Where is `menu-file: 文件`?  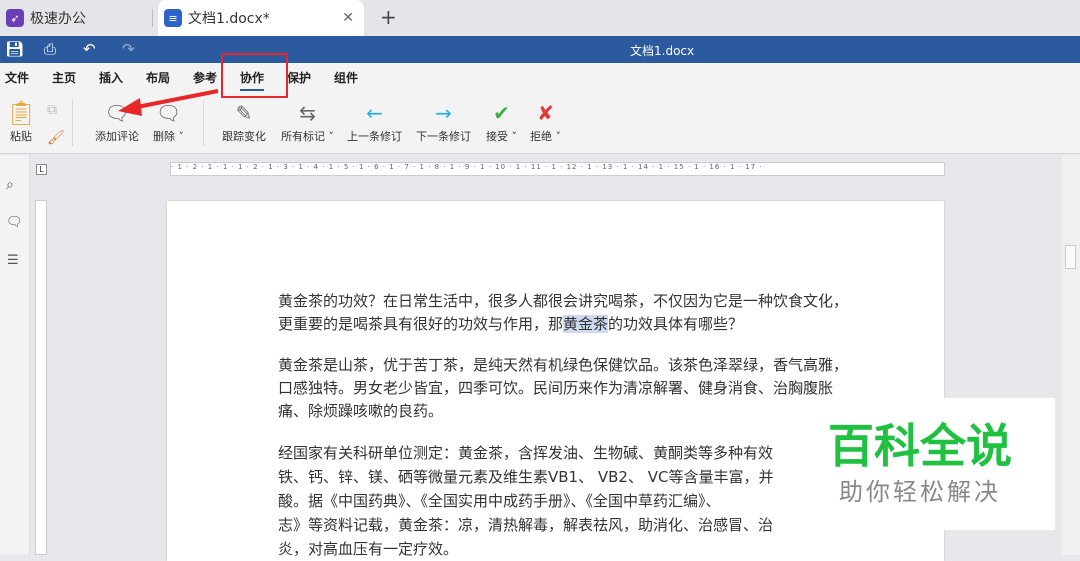
menu-file: 文件 is located at coordinates (17, 77).